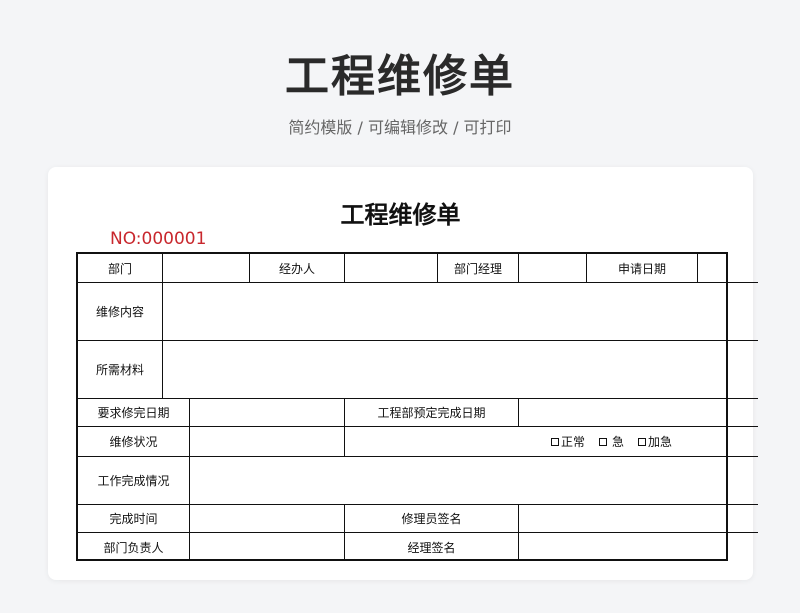 This screenshot has width=800, height=613. What do you see at coordinates (638, 413) in the screenshot?
I see `value-planned-date` at bounding box center [638, 413].